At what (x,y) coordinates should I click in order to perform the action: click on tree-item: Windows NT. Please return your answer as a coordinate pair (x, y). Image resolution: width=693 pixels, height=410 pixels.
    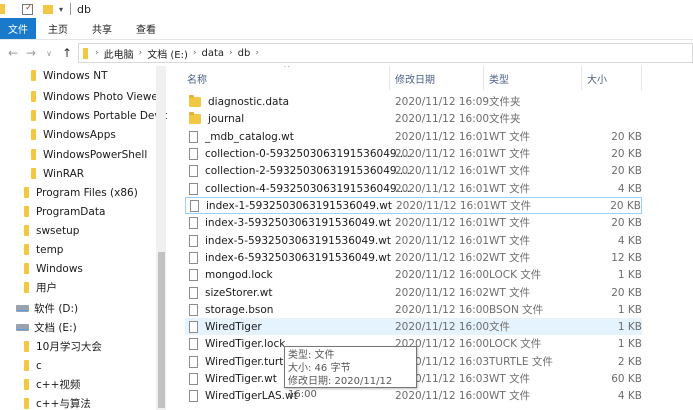
    Looking at the image, I should click on (69, 75).